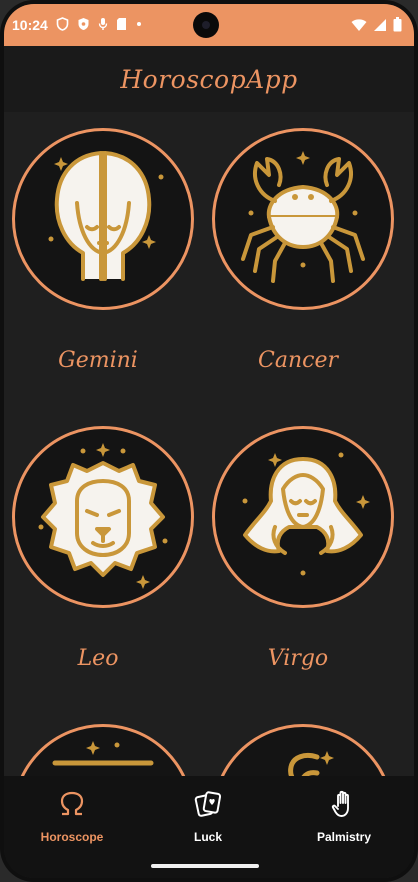  Describe the element at coordinates (139, 24) in the screenshot. I see `dot-icon` at that location.